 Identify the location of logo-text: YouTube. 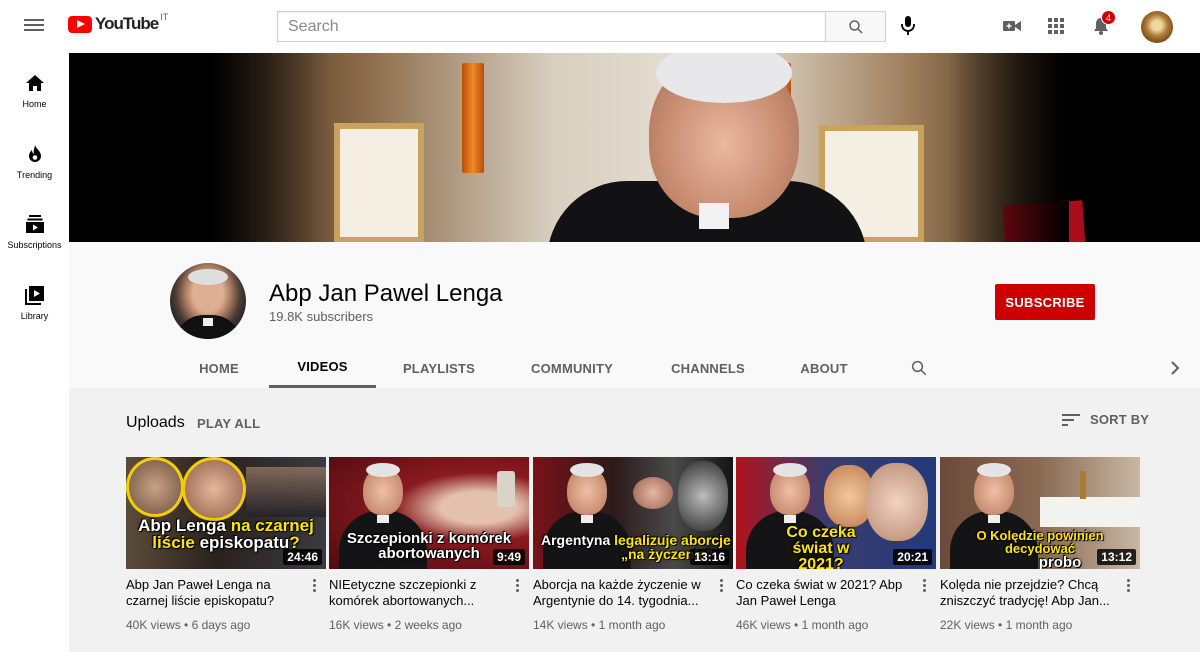
(127, 23).